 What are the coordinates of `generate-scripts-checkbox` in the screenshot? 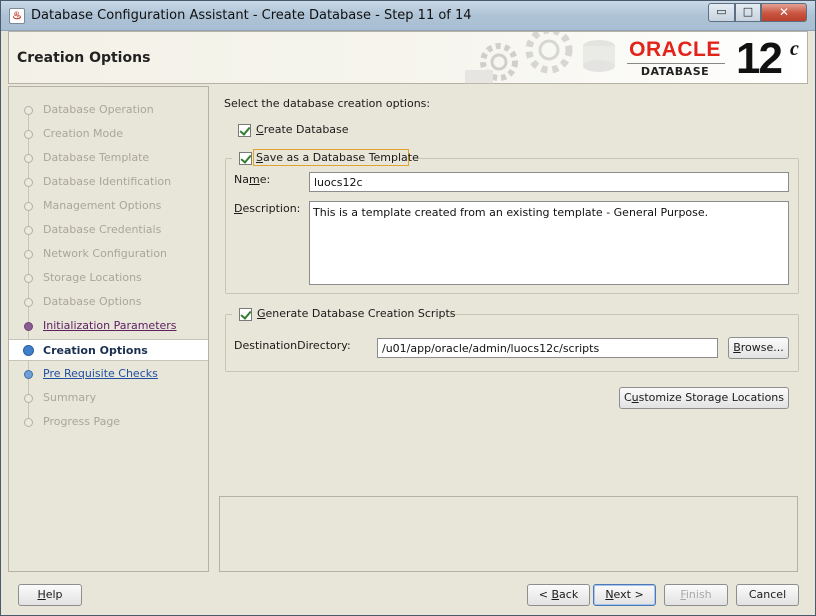 It's located at (245, 314).